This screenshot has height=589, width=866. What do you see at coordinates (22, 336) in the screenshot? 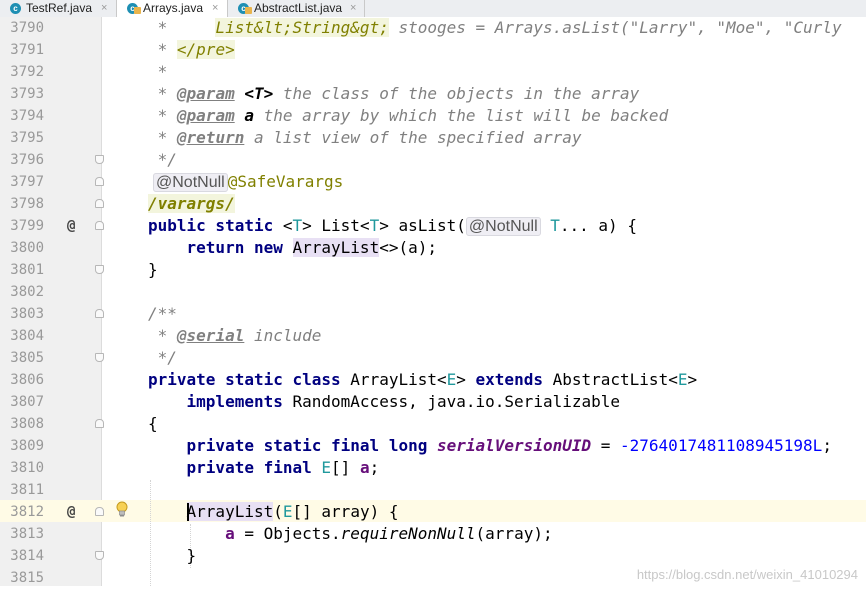
I see `line-number: 3804` at bounding box center [22, 336].